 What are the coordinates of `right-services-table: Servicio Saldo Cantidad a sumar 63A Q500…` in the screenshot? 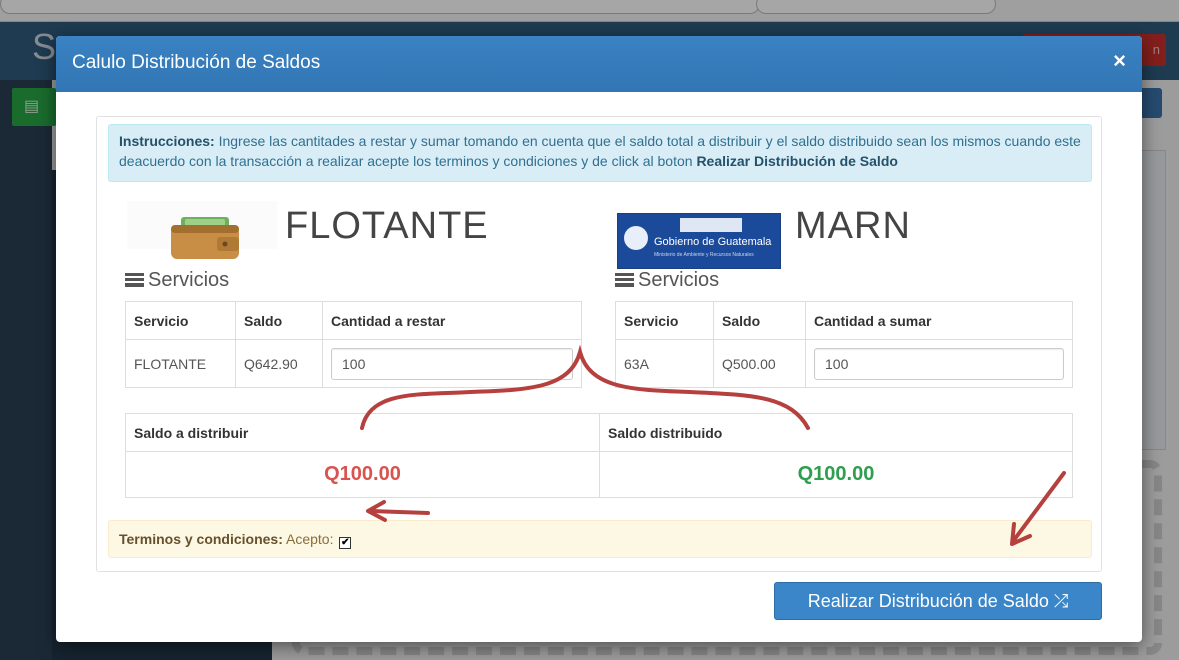 It's located at (844, 344).